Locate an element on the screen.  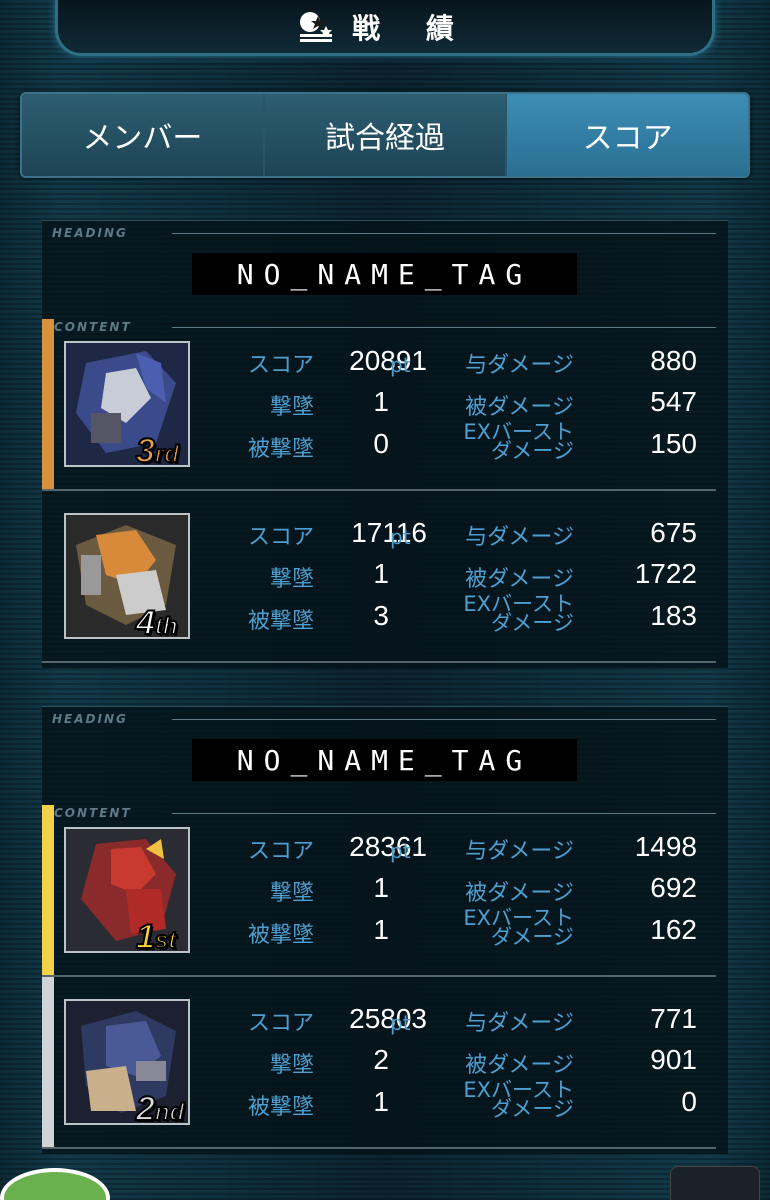
rank-suffix: rd is located at coordinates (167, 453).